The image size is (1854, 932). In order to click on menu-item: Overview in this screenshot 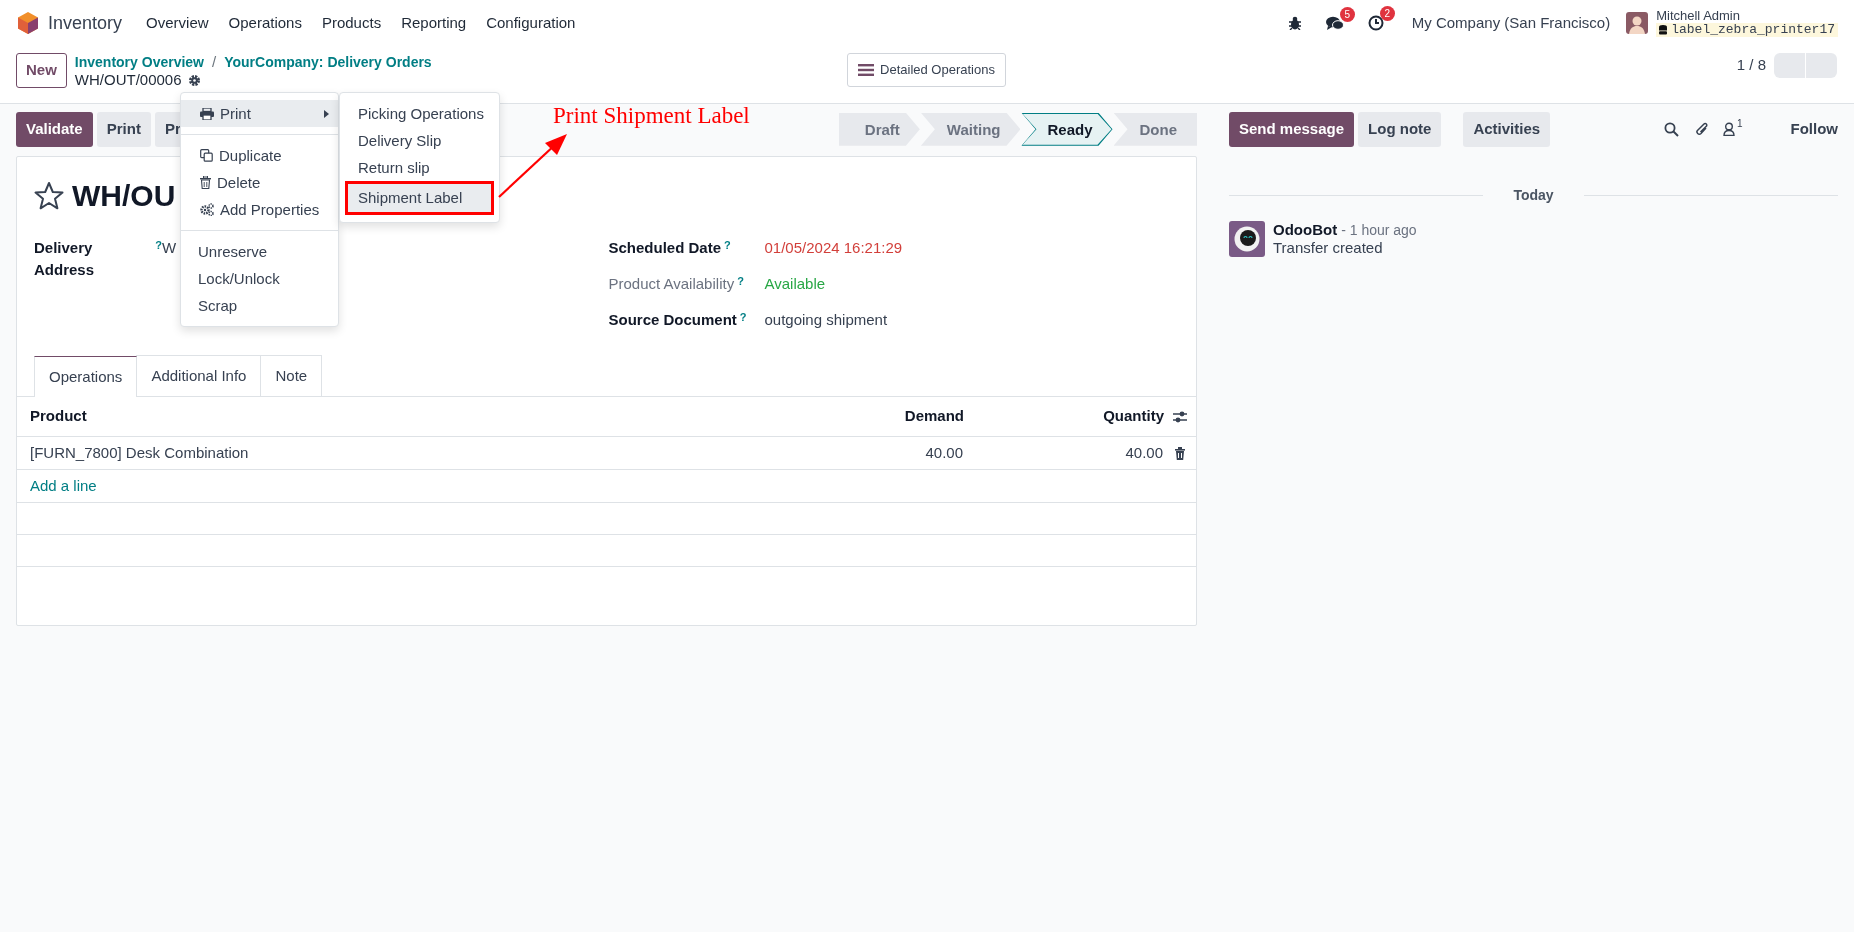, I will do `click(177, 23)`.